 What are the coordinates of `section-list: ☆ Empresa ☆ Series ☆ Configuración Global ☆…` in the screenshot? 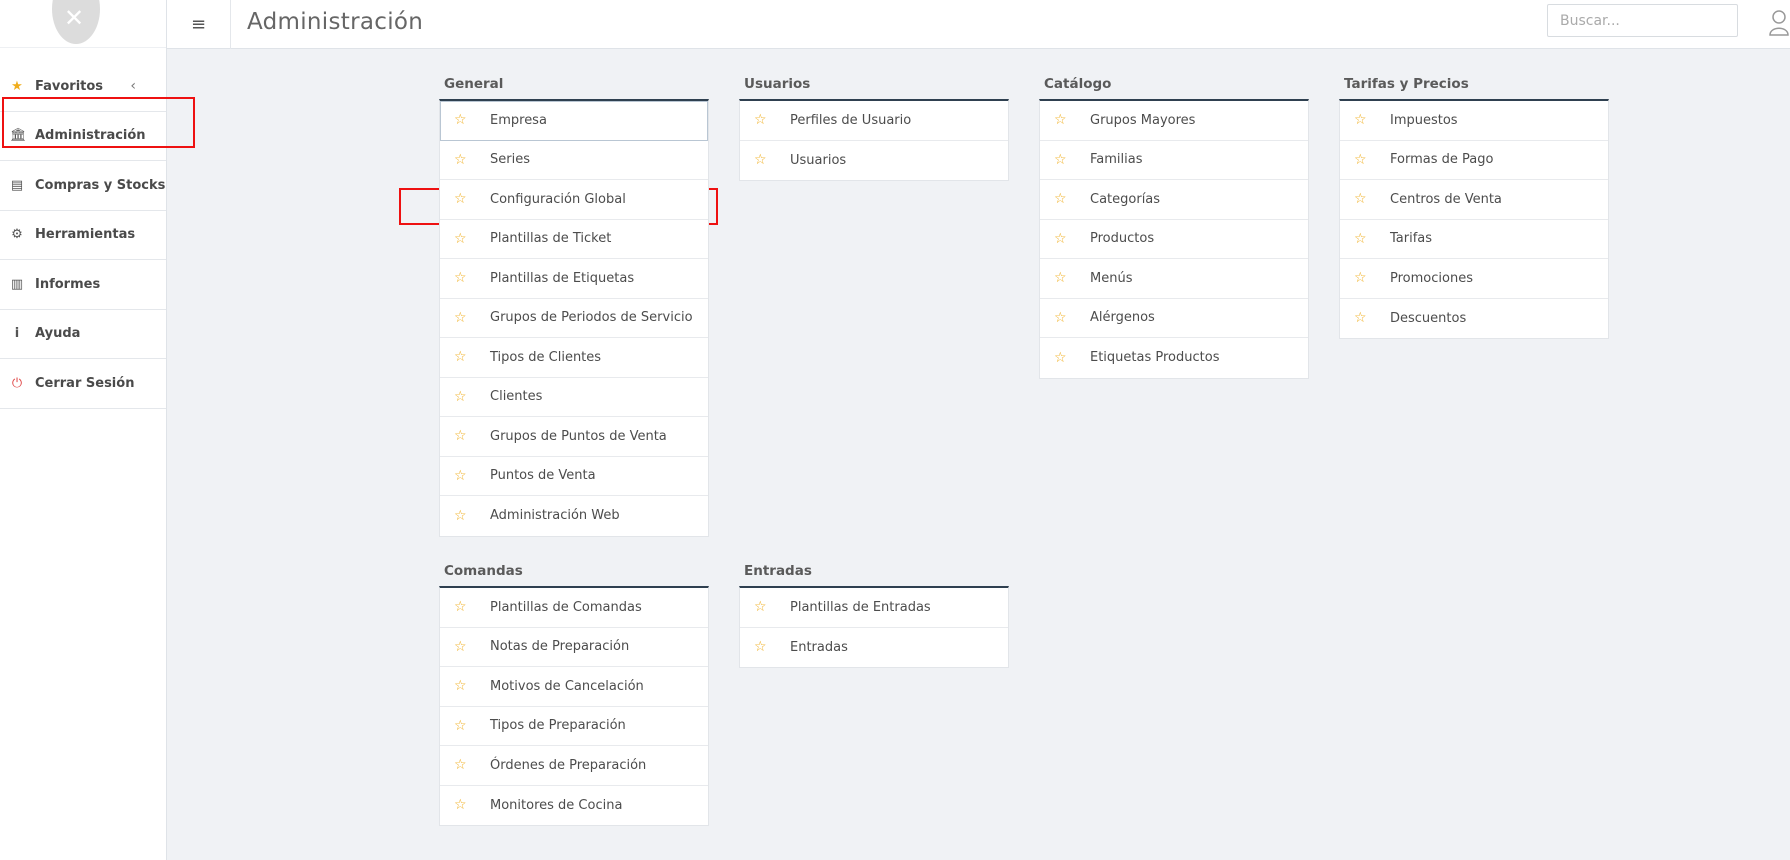 It's located at (574, 318).